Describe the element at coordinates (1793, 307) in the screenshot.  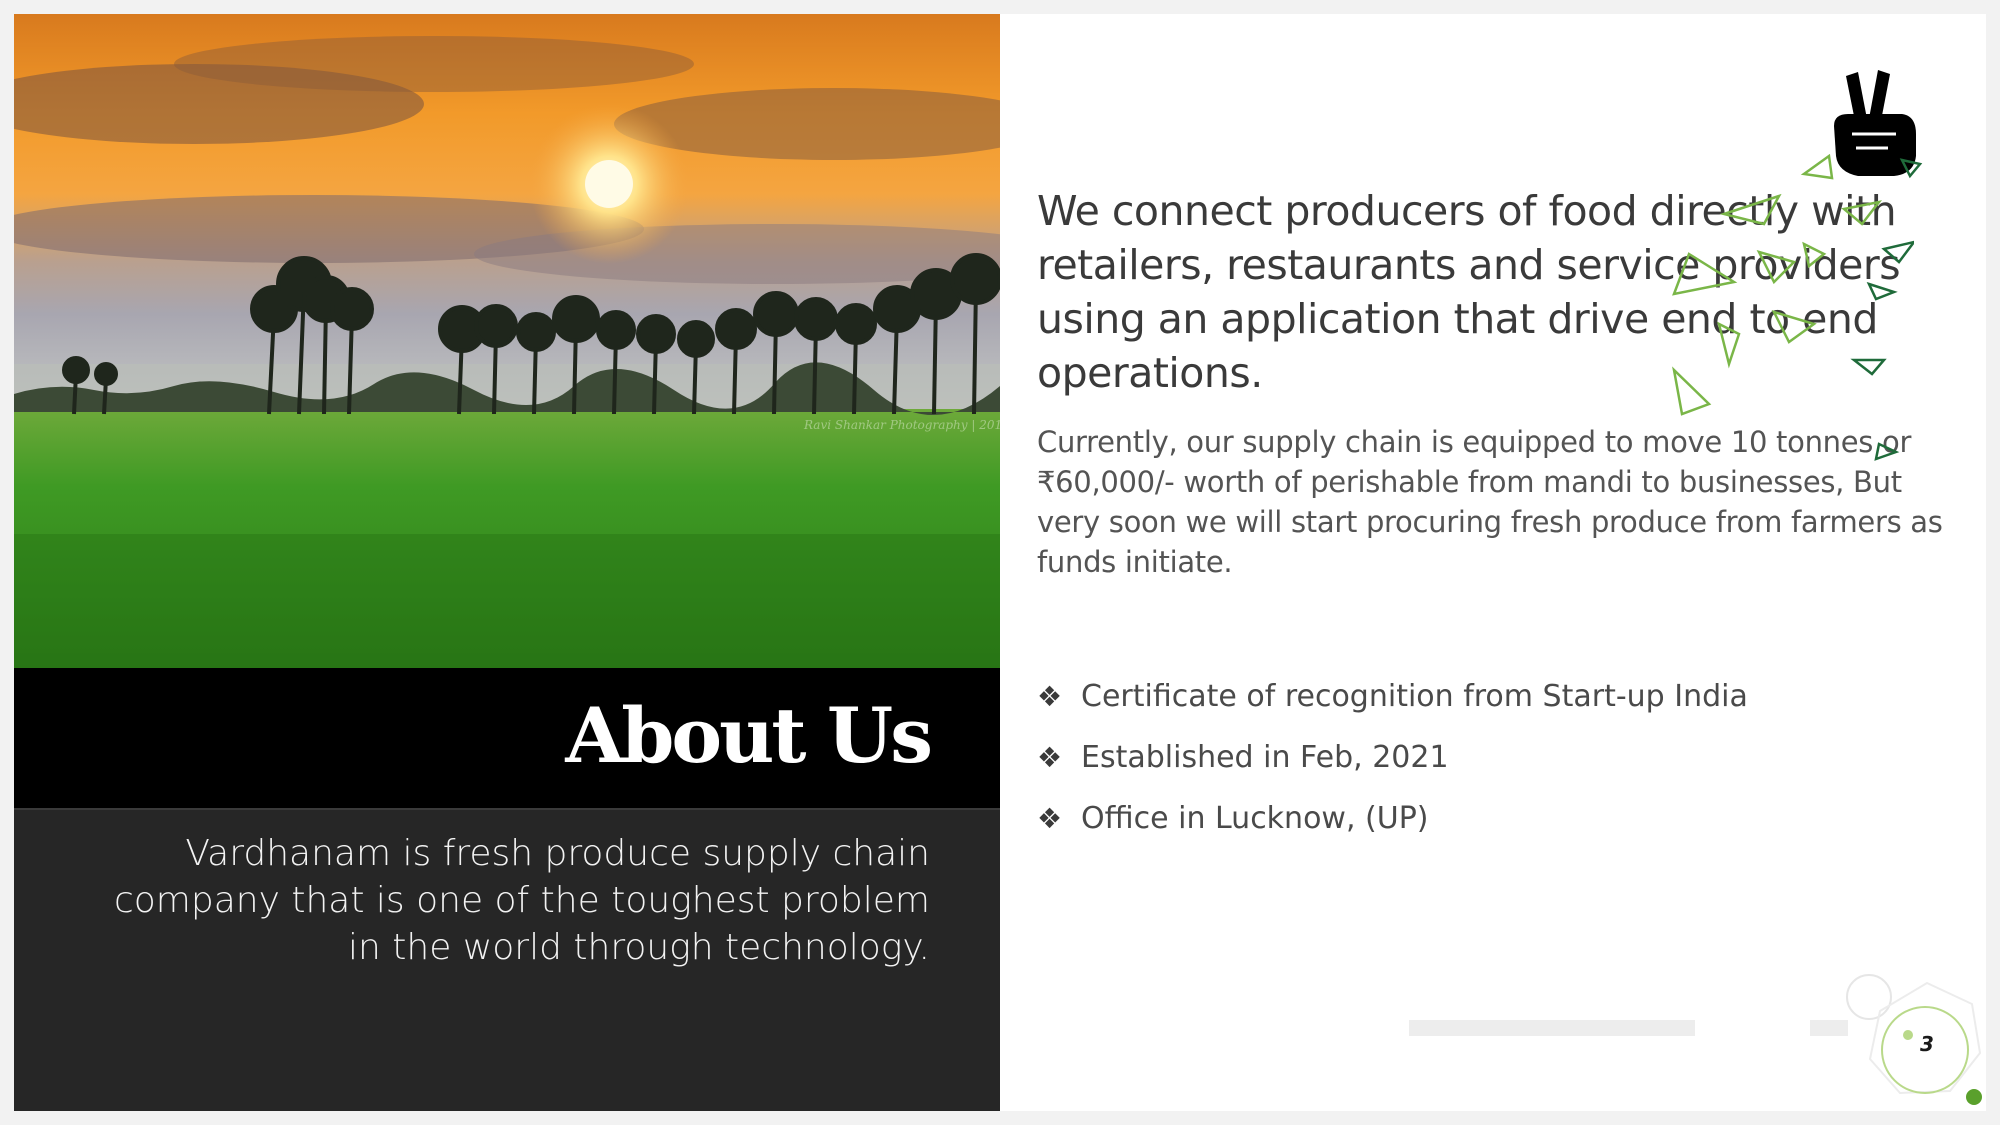
I see `green-triangles-icon` at that location.